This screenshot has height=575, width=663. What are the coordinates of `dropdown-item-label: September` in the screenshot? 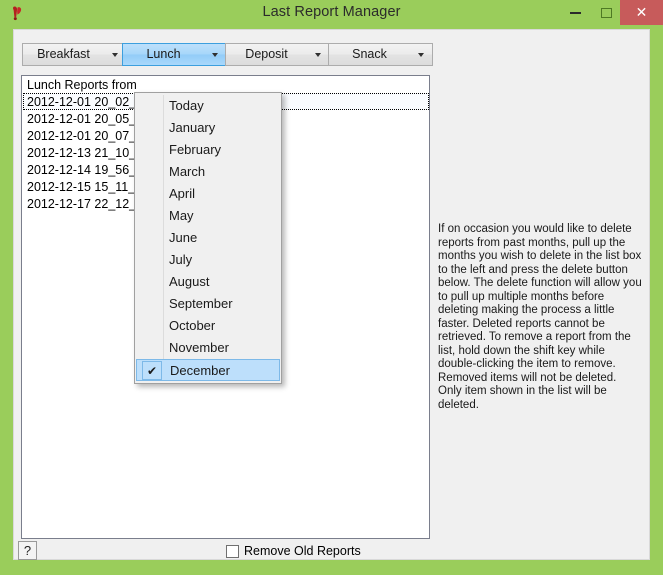 It's located at (201, 303).